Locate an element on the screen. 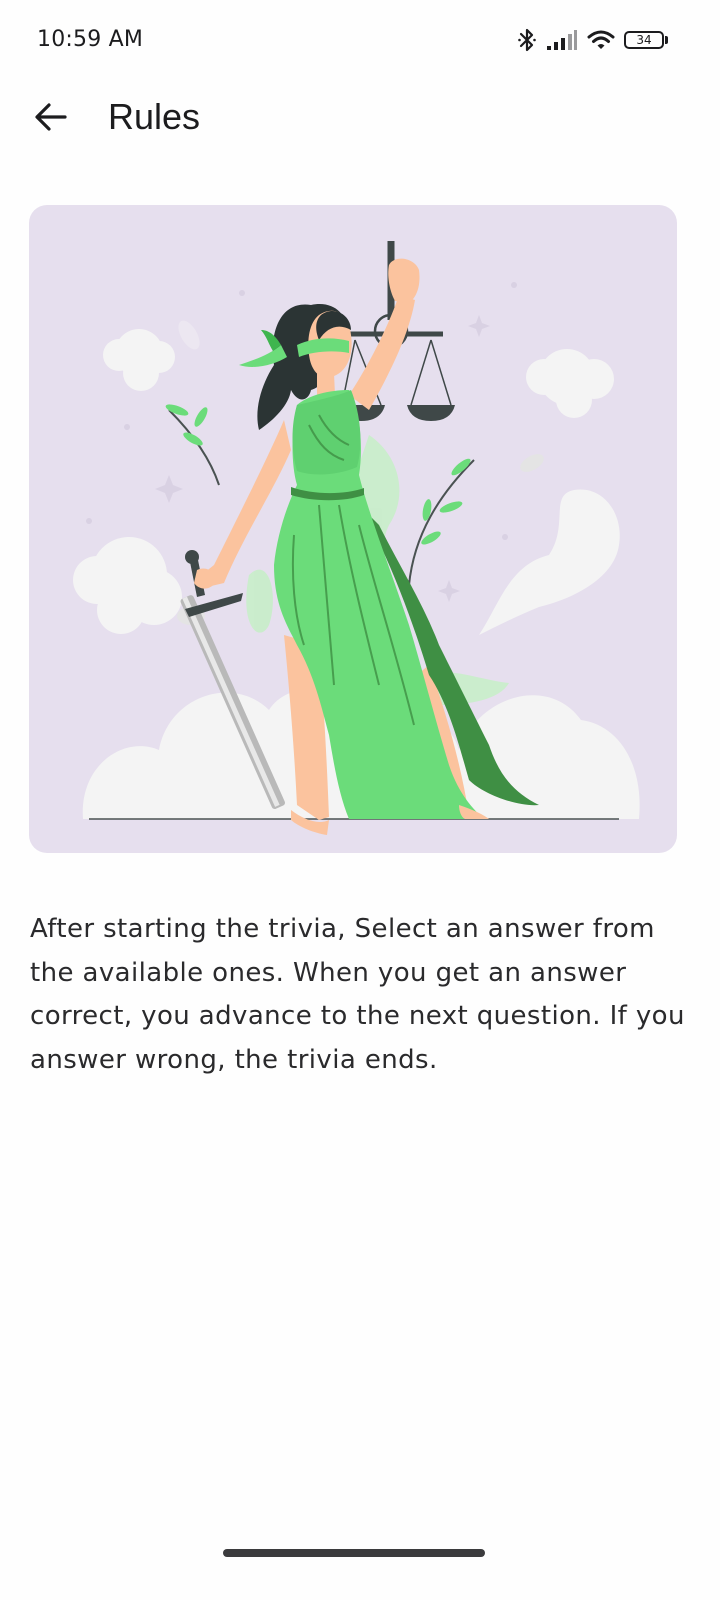 This screenshot has height=1600, width=720. app-bar: Rules is located at coordinates (360, 121).